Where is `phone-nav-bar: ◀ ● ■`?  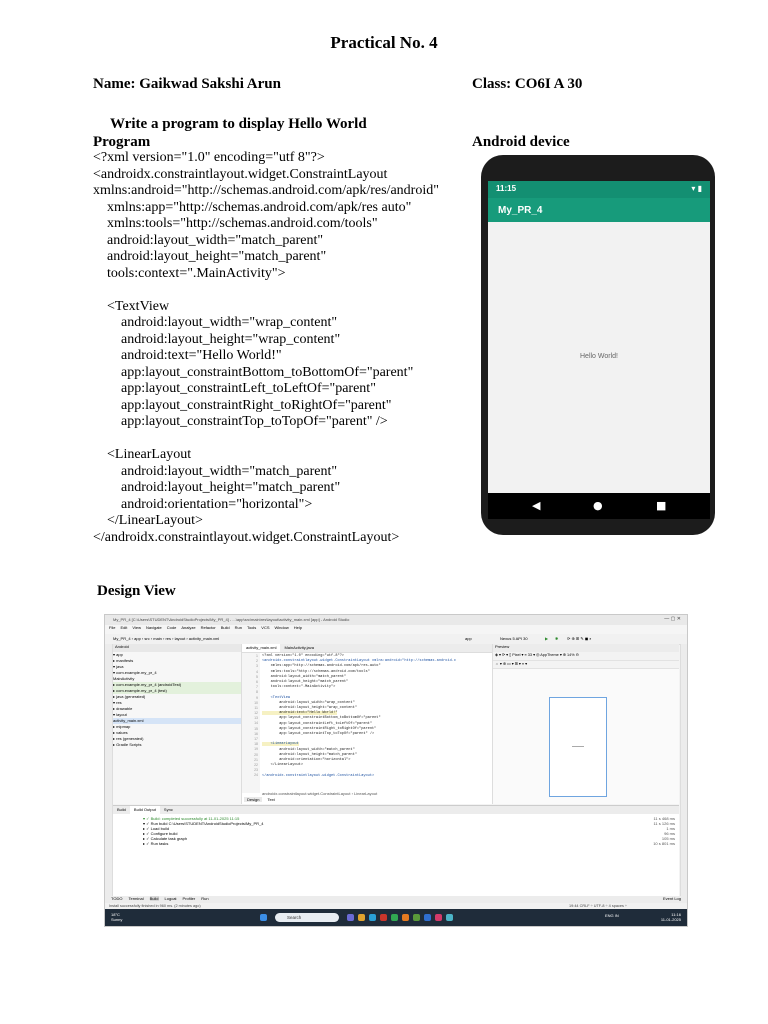
phone-nav-bar: ◀ ● ■ is located at coordinates (599, 506).